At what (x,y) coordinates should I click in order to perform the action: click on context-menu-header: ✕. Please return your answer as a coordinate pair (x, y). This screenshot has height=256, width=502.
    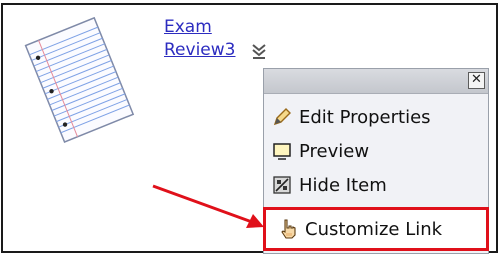
    Looking at the image, I should click on (376, 81).